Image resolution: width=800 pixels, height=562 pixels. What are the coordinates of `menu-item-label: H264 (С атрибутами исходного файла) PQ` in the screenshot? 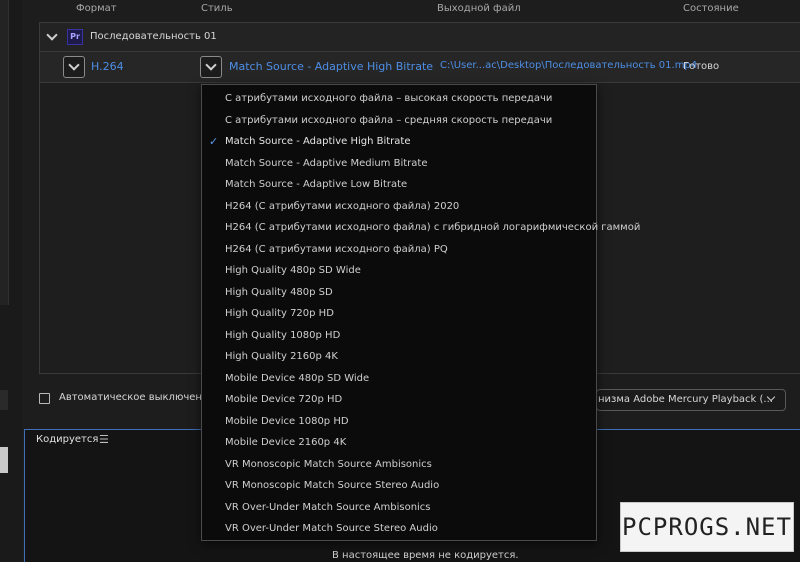 It's located at (336, 249).